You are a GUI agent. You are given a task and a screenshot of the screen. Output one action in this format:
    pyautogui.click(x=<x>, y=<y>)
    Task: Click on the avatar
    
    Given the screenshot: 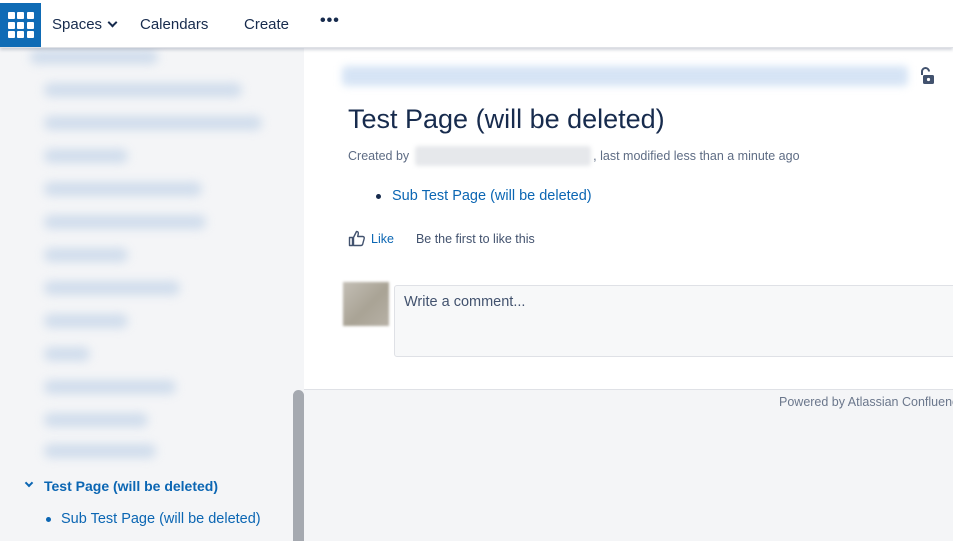 What is the action you would take?
    pyautogui.click(x=366, y=304)
    